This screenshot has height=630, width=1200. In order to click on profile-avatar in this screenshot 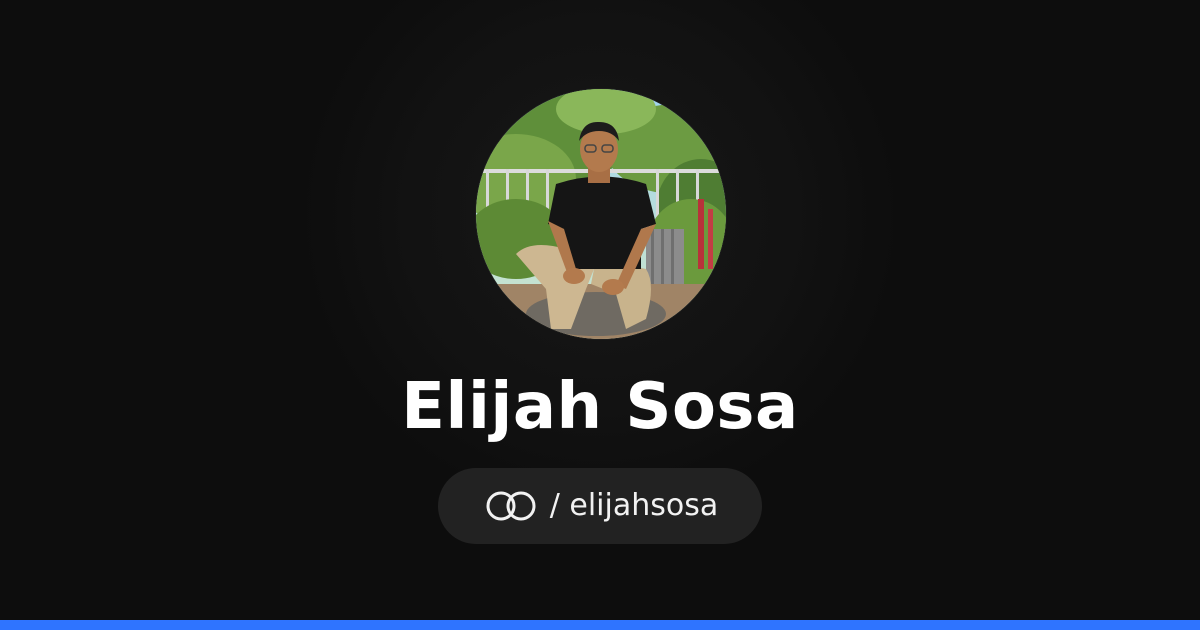, I will do `click(601, 214)`.